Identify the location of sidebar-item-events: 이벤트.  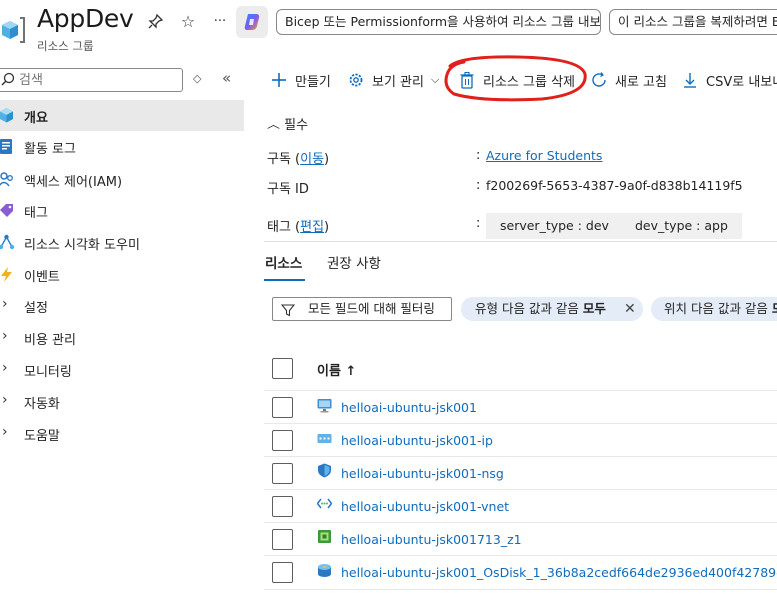
(122, 274).